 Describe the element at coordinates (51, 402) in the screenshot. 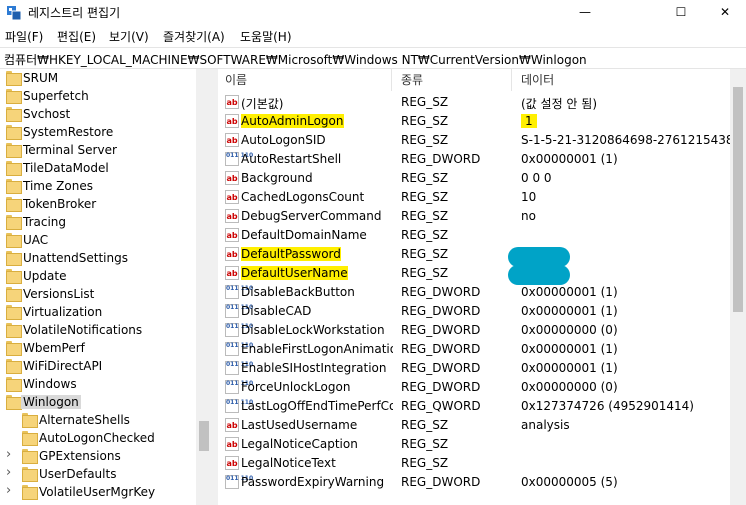

I see `tree-item-label: Winlogon` at that location.